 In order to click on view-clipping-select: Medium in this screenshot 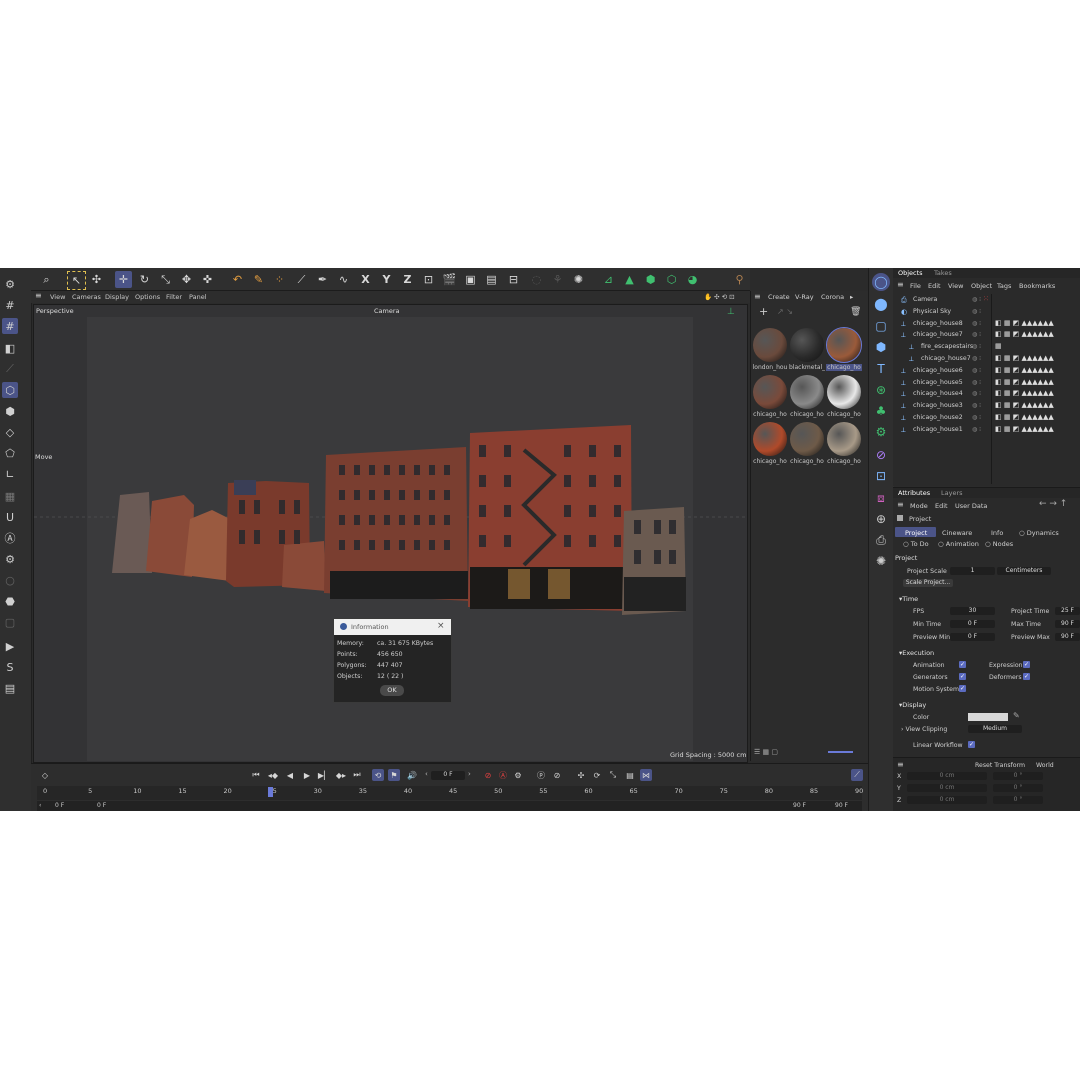, I will do `click(995, 729)`.